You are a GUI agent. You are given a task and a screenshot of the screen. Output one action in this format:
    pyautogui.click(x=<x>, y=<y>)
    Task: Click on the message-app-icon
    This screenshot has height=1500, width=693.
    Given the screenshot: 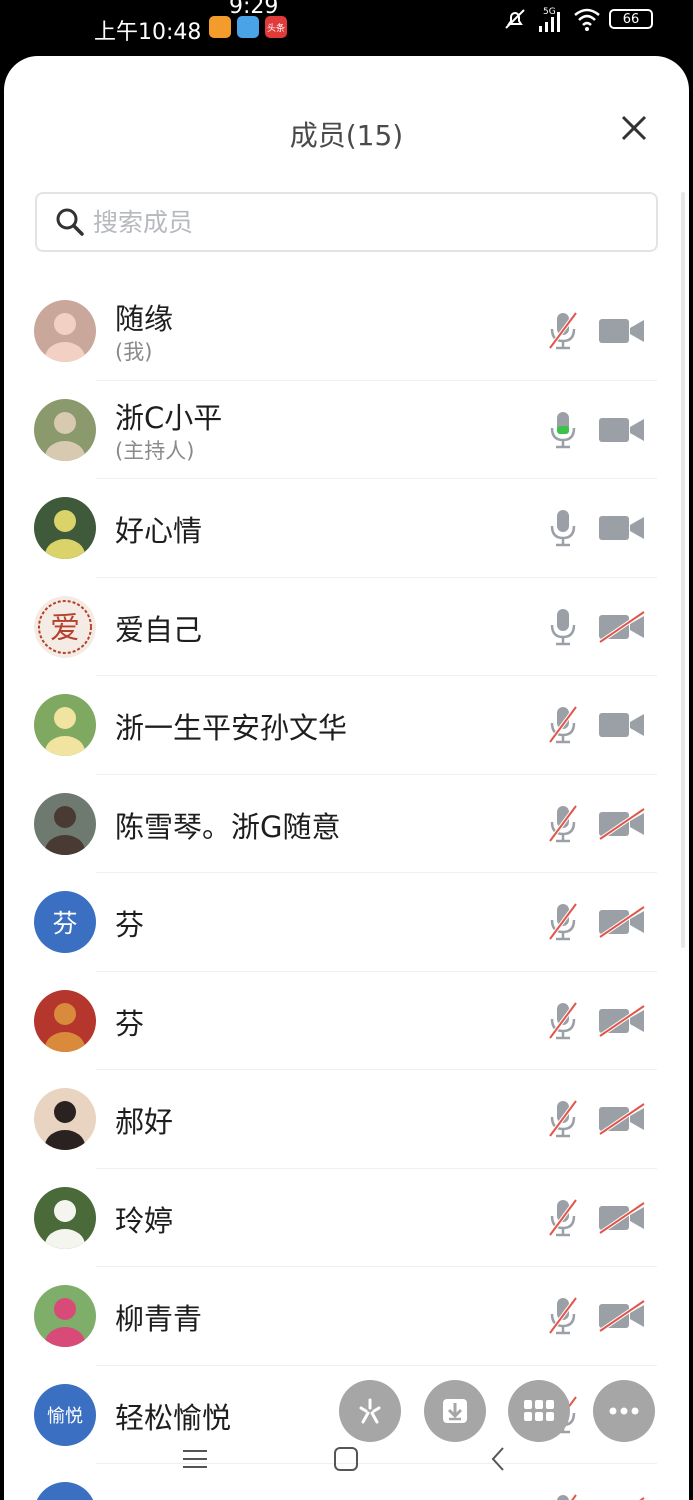 What is the action you would take?
    pyautogui.click(x=248, y=27)
    